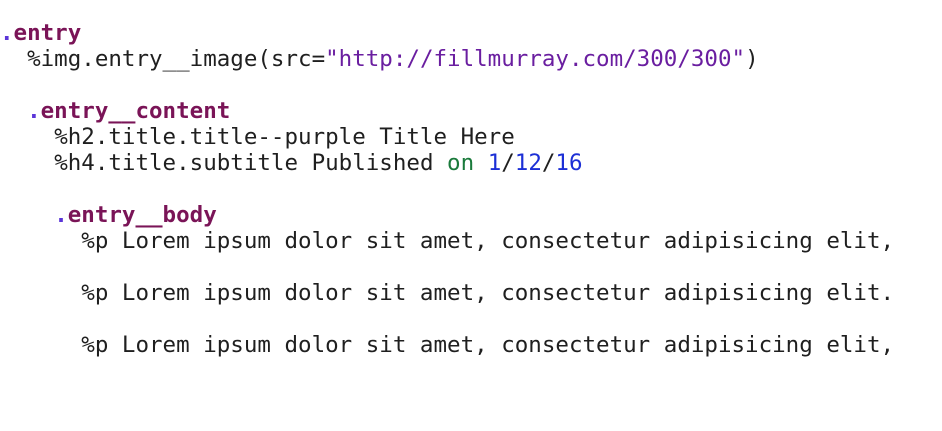  I want to click on code-line-entry-body: .entry__body, so click(108, 215).